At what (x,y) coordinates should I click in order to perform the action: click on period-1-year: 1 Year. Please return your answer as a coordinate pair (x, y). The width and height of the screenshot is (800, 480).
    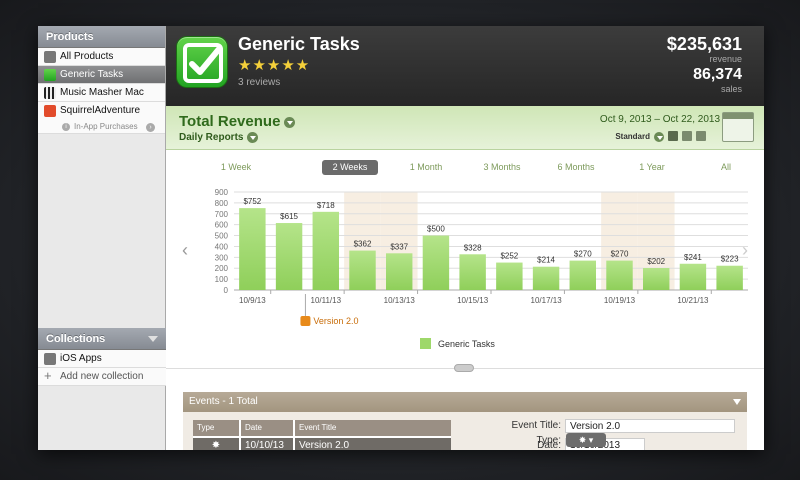
    Looking at the image, I should click on (652, 167).